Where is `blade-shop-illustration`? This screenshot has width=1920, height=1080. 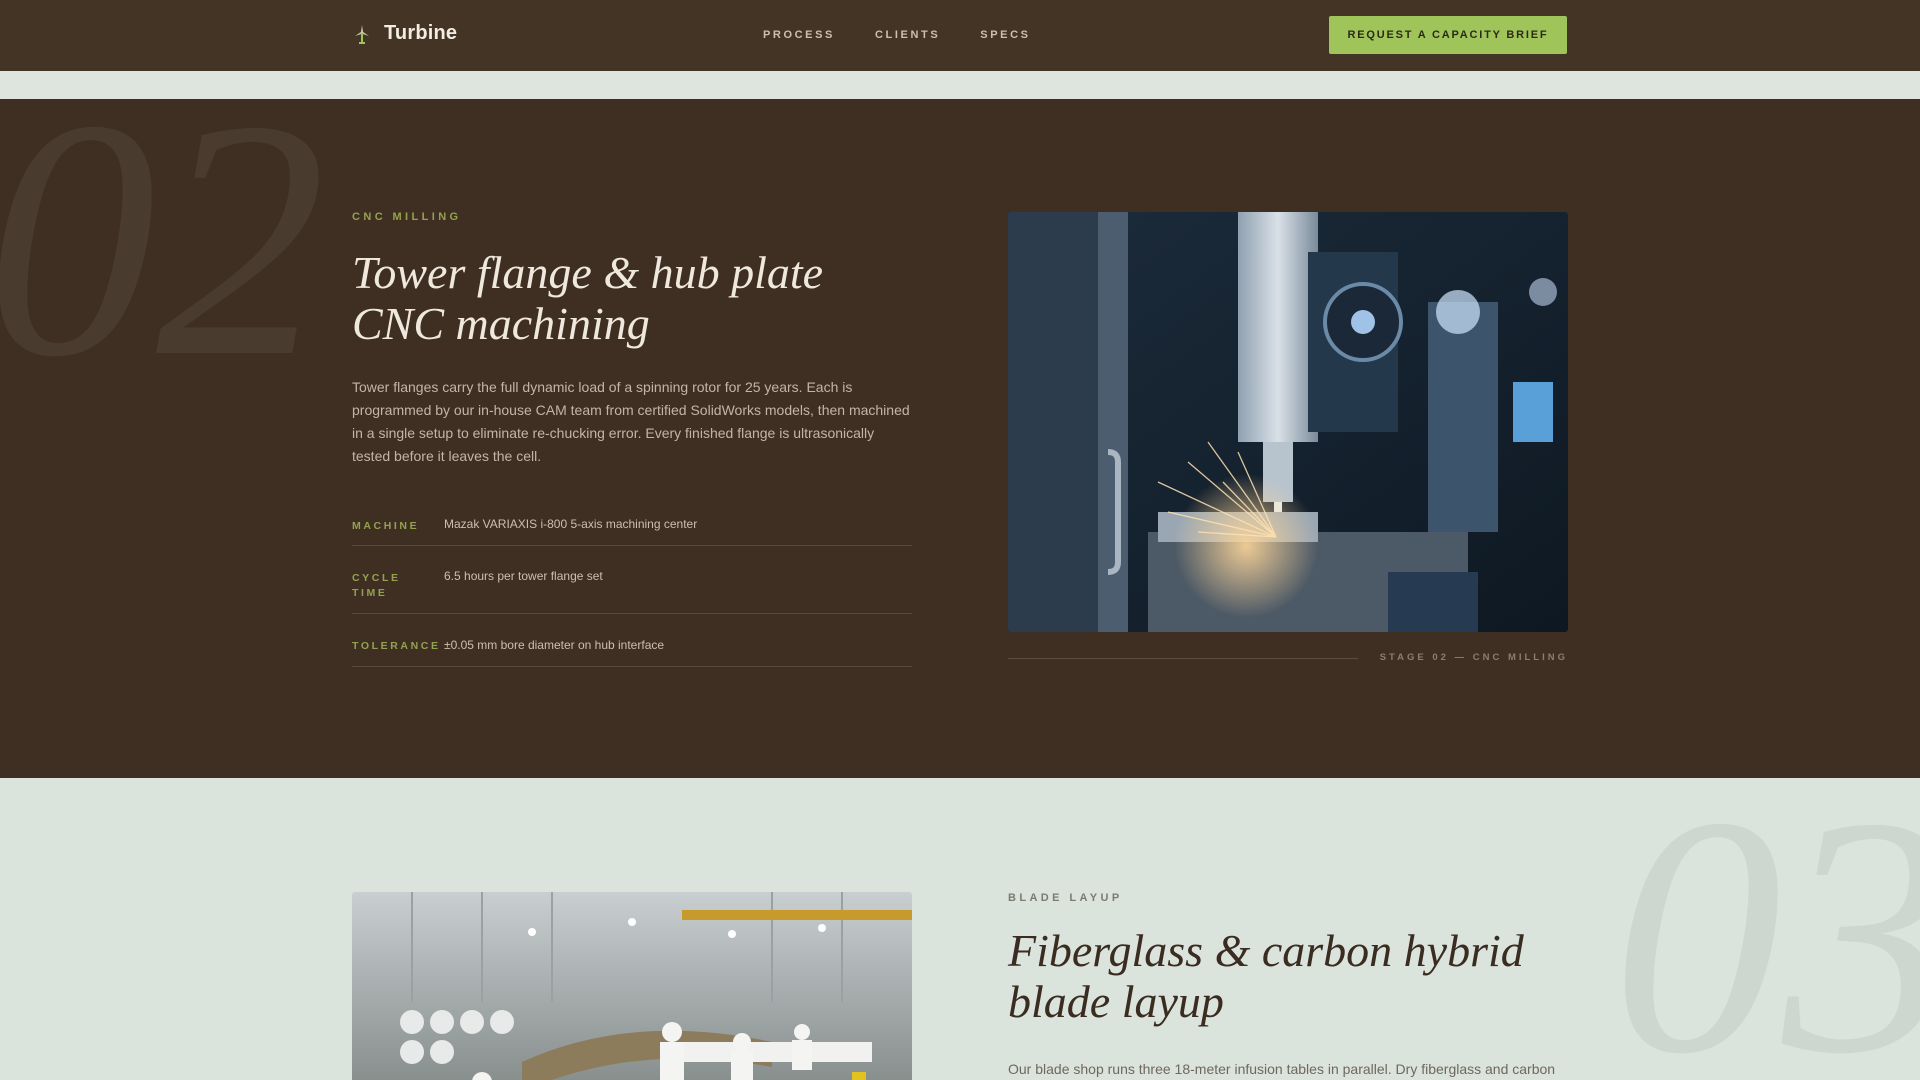
blade-shop-illustration is located at coordinates (632, 986).